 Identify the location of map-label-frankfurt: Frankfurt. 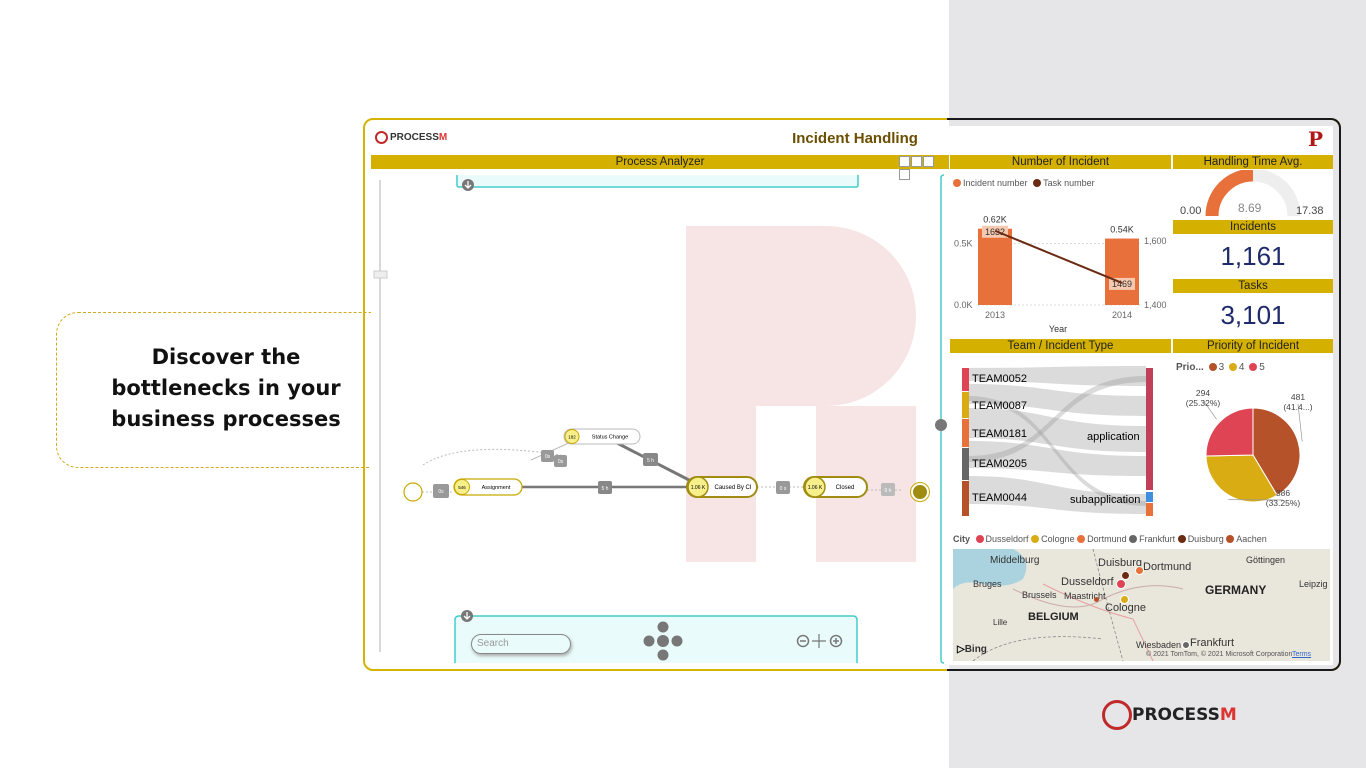
(1212, 643).